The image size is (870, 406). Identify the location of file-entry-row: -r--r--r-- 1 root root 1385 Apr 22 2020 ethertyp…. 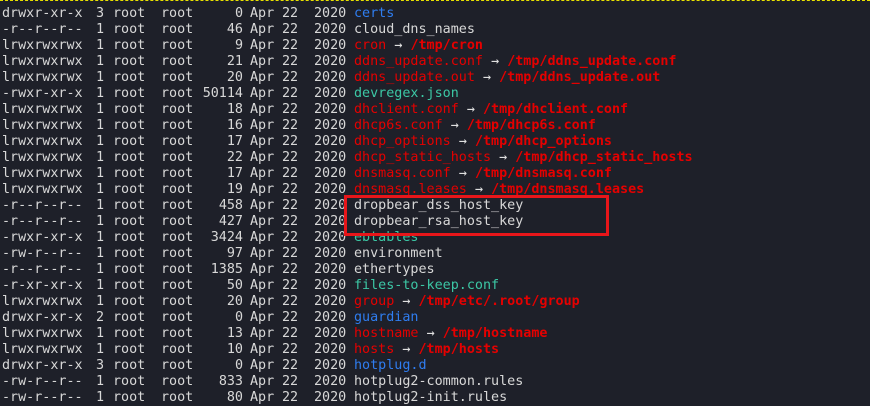
(435, 270).